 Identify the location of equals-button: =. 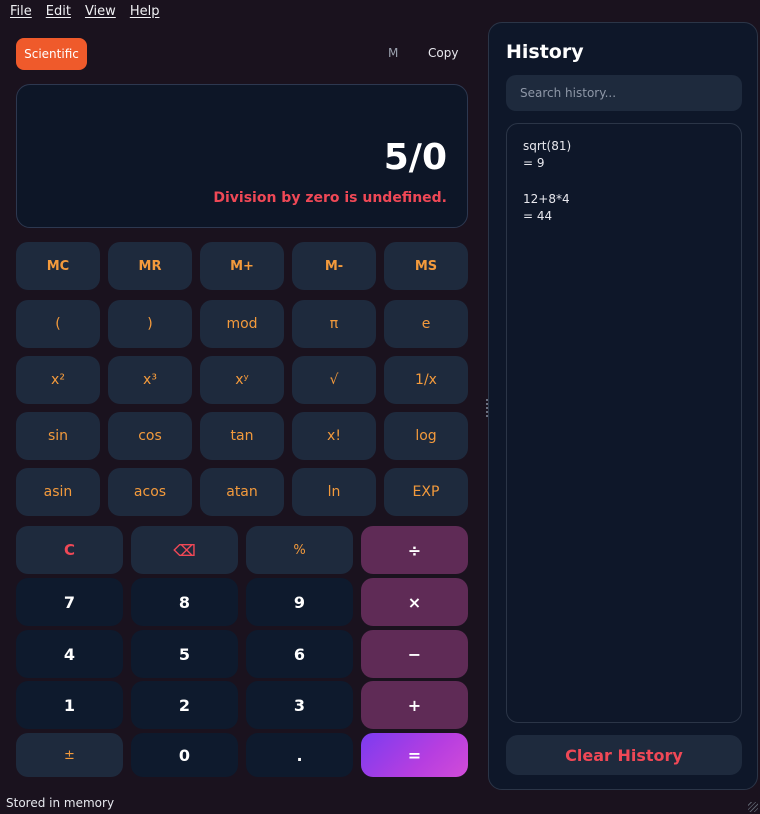
(414, 755).